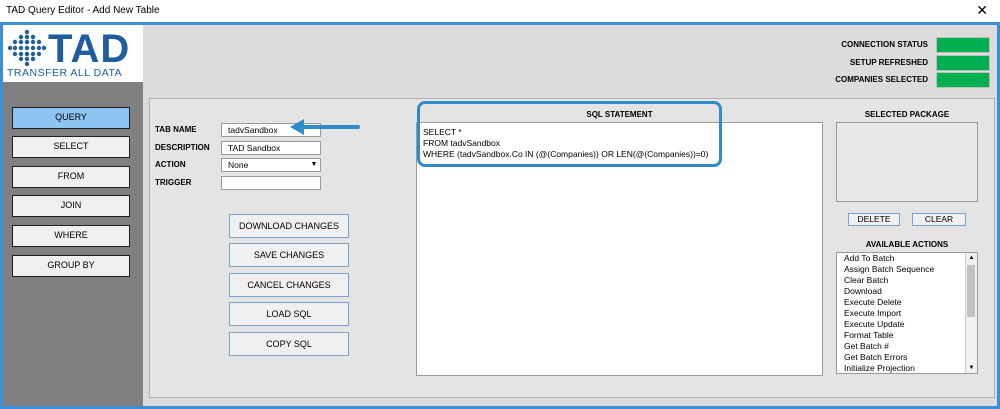  I want to click on cancel-changes-button: CANCEL CHANGES, so click(289, 285).